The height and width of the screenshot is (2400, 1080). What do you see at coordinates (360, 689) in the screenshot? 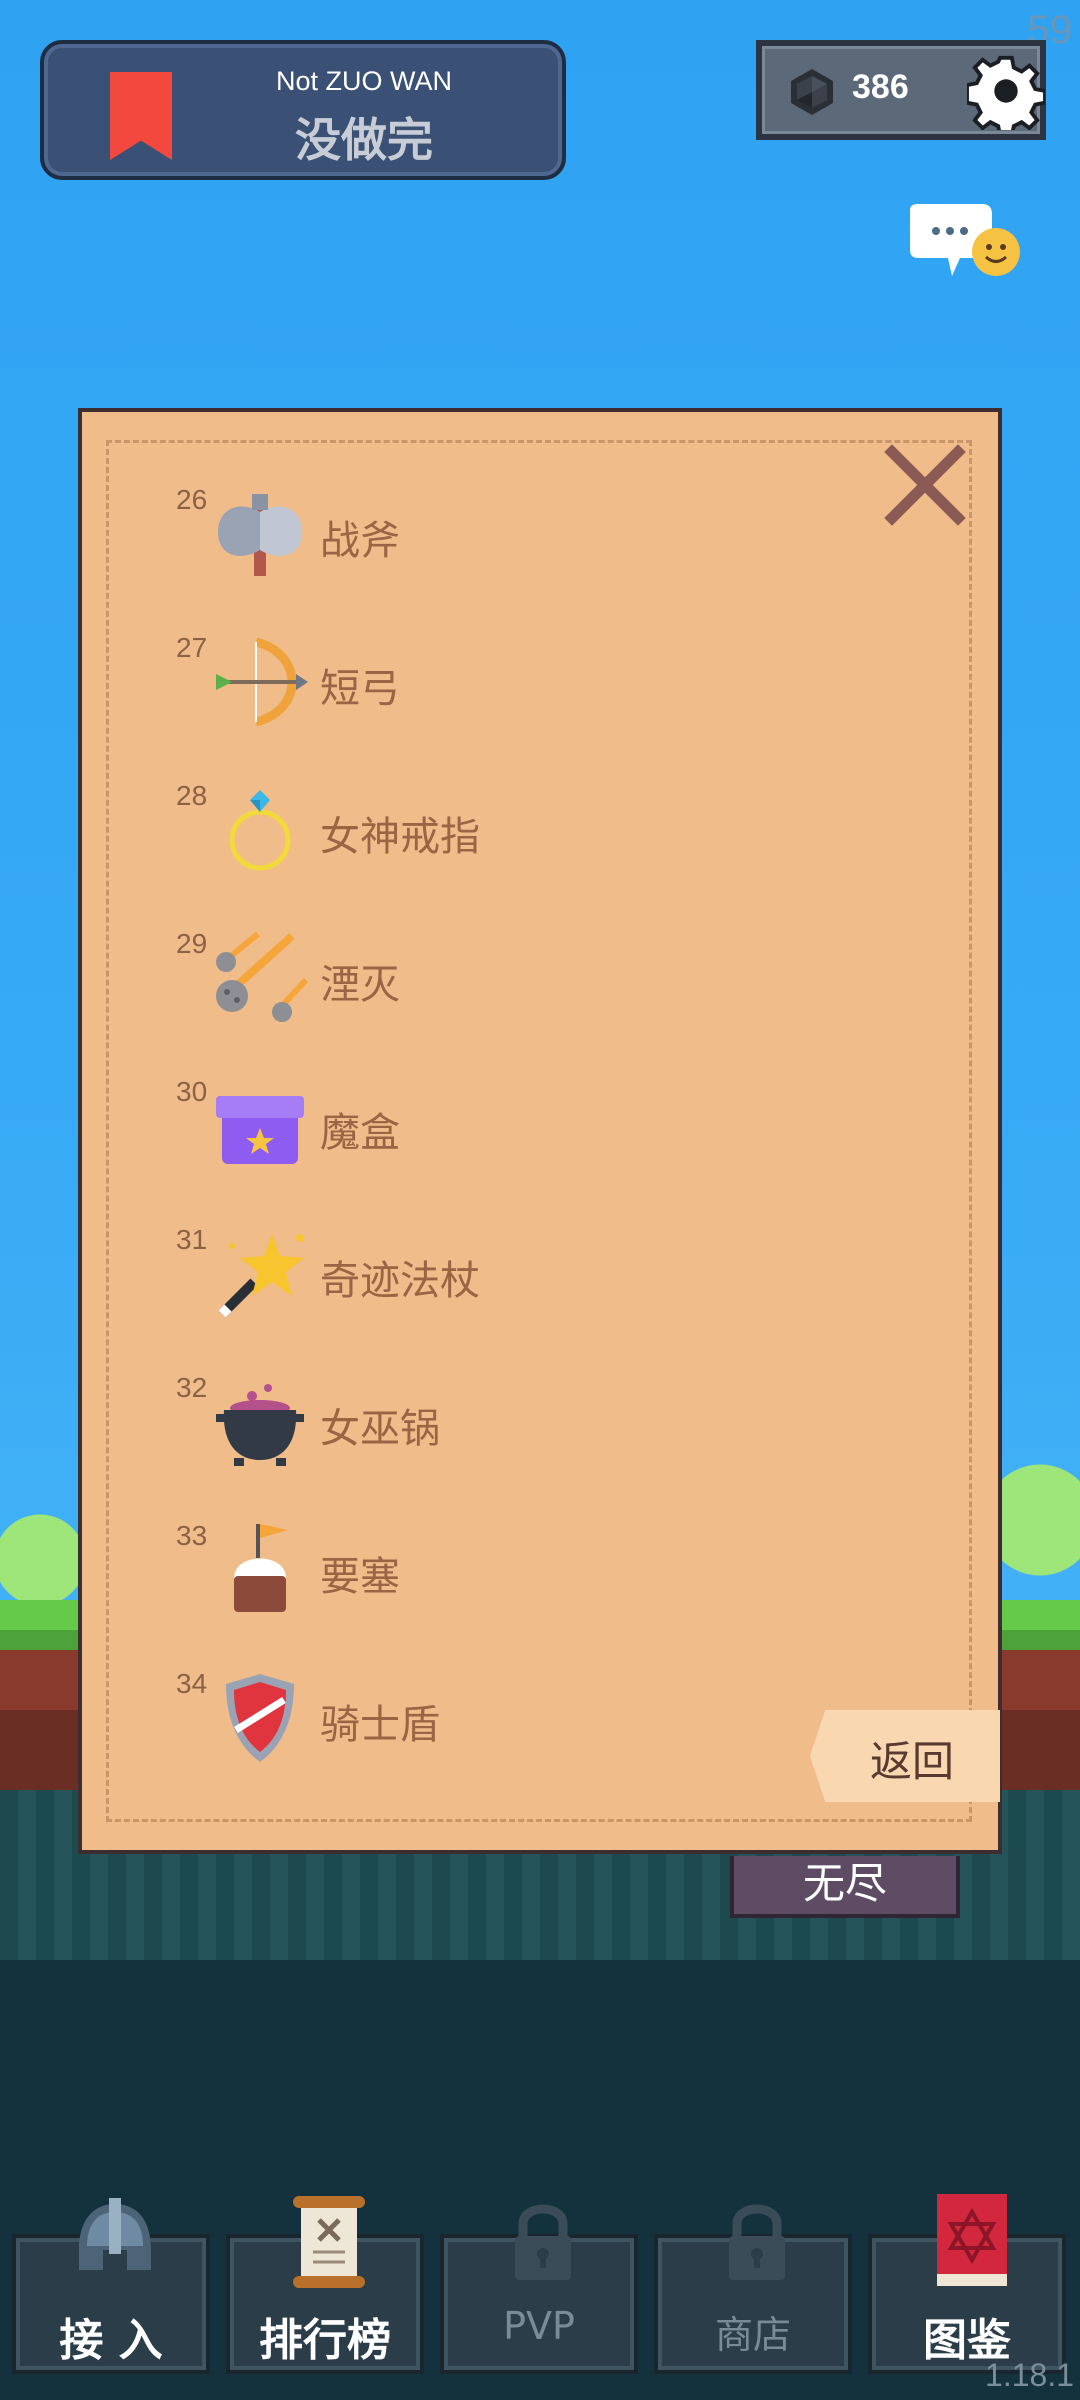
I see `item-name: 短弓` at bounding box center [360, 689].